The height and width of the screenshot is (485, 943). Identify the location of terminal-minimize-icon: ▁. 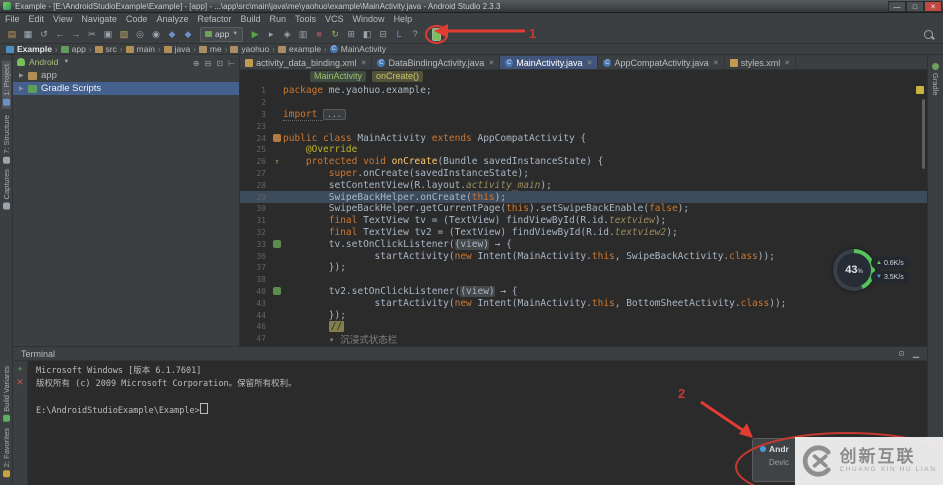
(916, 353).